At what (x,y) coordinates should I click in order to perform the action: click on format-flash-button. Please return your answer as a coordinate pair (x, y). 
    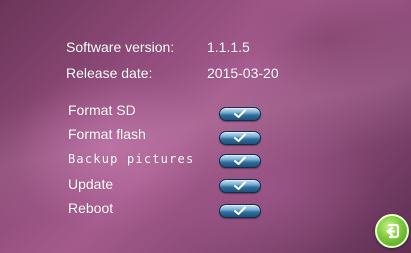
    Looking at the image, I should click on (240, 138).